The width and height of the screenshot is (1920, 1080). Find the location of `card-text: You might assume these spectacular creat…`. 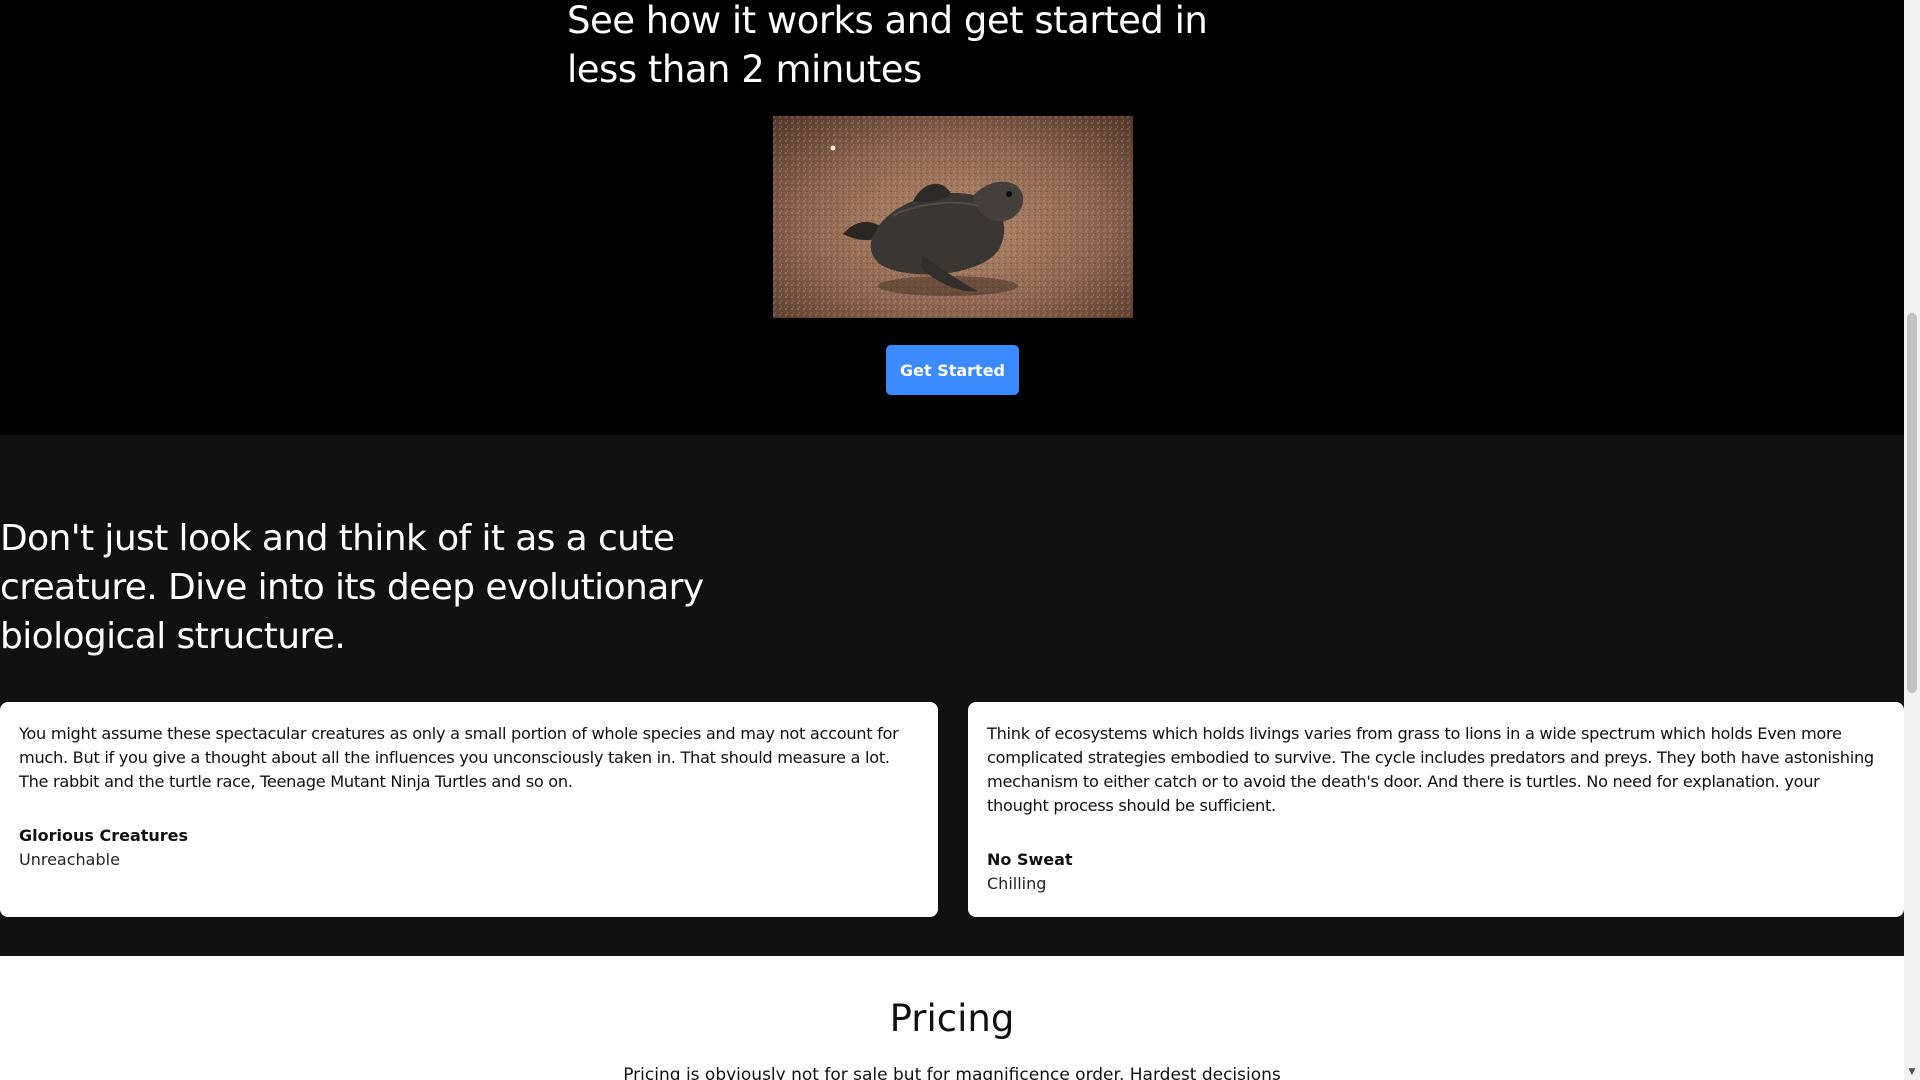

card-text: You might assume these spectacular creat… is located at coordinates (459, 757).